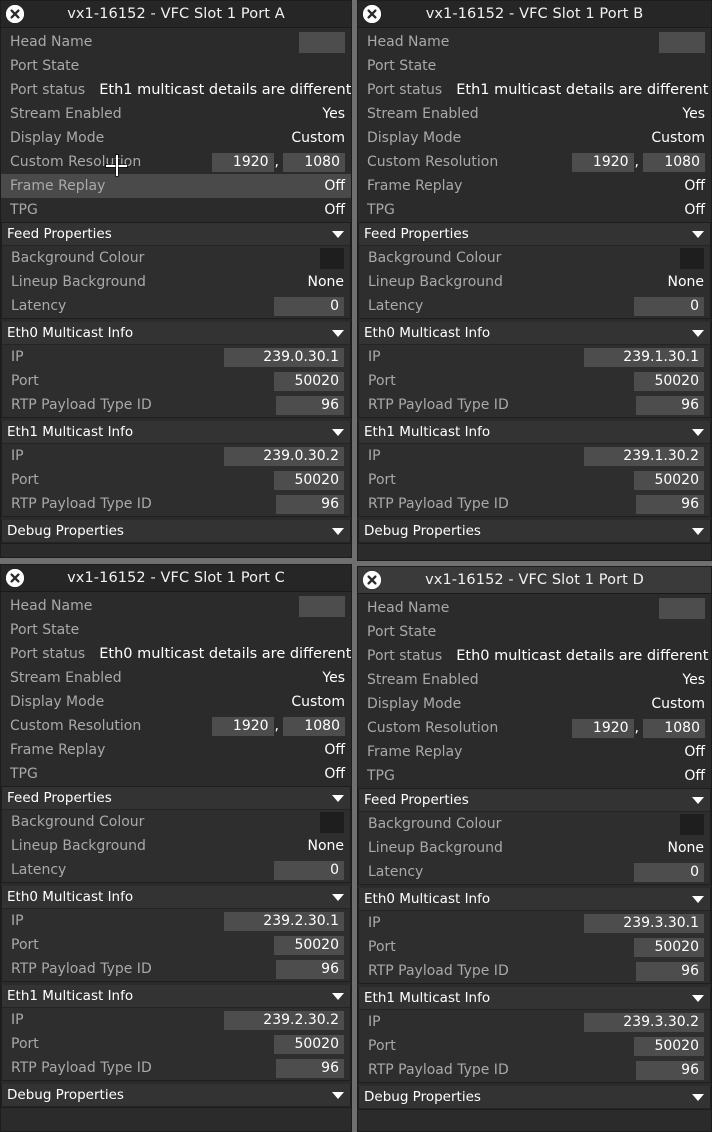 The height and width of the screenshot is (1132, 712). I want to click on eth0-multicast-section-ip-row: IP 239.3.30.1, so click(534, 923).